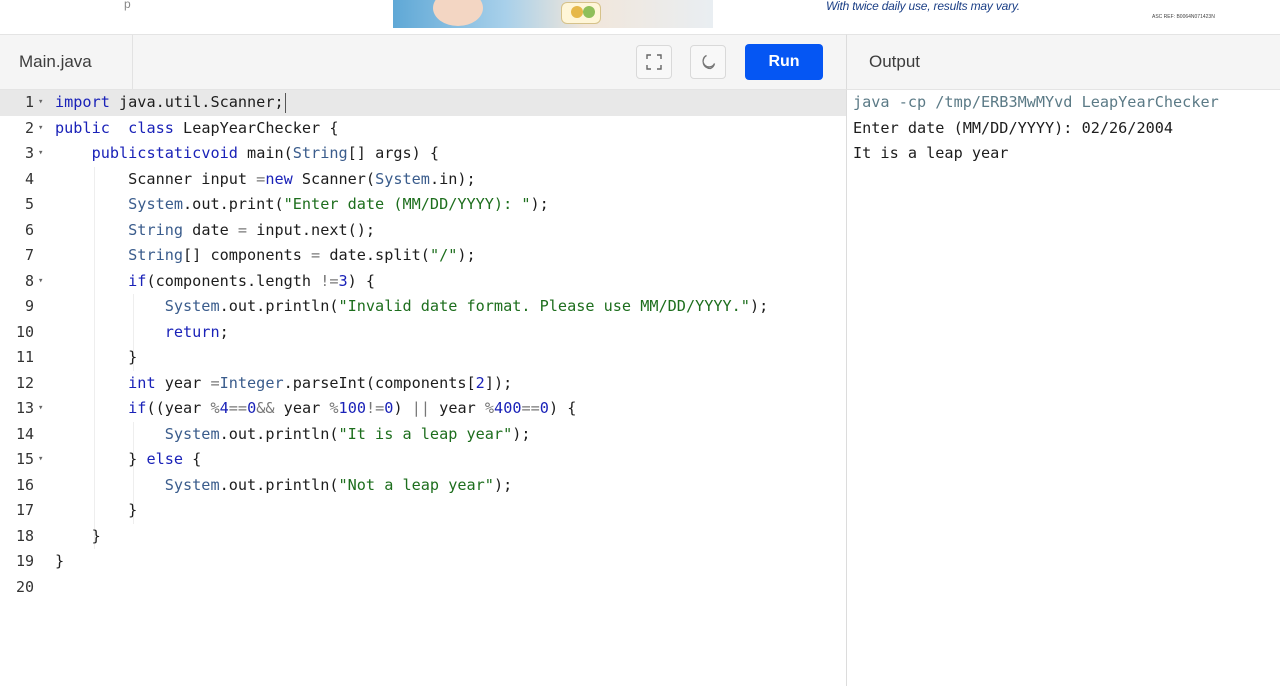 This screenshot has height=686, width=1280. Describe the element at coordinates (29, 204) in the screenshot. I see `line-number: 5` at that location.